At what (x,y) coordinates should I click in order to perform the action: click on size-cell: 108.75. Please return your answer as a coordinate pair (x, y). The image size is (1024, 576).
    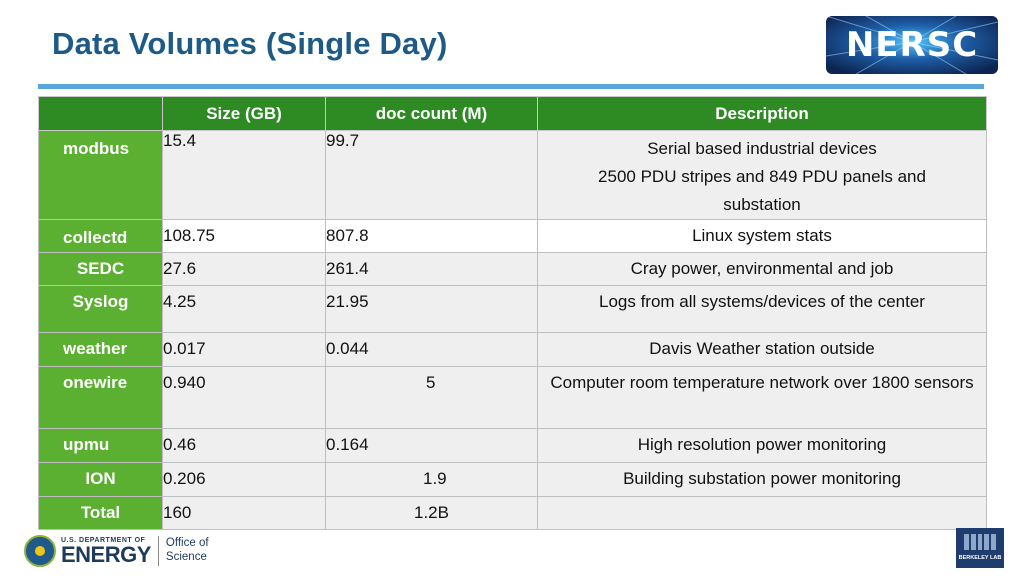
    Looking at the image, I should click on (244, 236).